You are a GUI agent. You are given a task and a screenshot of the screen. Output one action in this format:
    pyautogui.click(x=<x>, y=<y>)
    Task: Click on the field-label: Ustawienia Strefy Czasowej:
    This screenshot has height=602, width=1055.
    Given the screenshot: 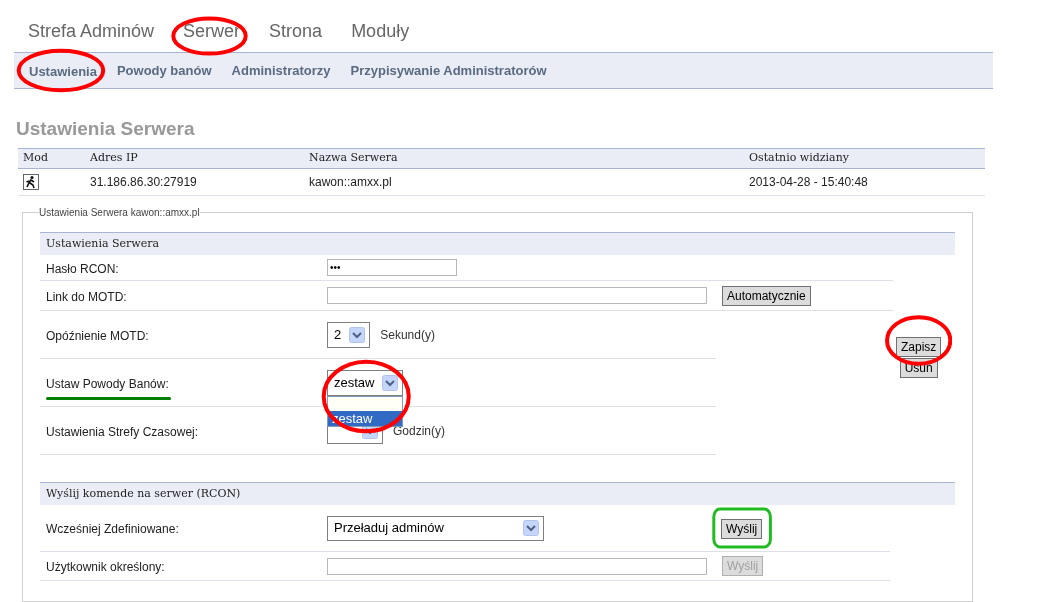 What is the action you would take?
    pyautogui.click(x=122, y=431)
    